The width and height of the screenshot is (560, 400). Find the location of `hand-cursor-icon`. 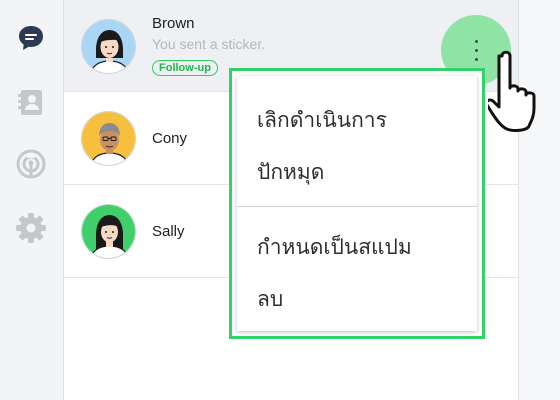

hand-cursor-icon is located at coordinates (522, 96).